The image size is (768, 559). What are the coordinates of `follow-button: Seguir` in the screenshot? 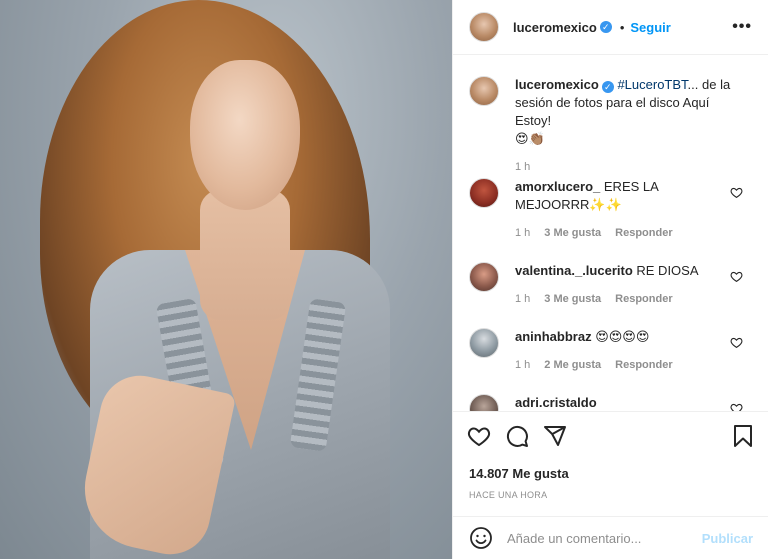 It's located at (650, 27).